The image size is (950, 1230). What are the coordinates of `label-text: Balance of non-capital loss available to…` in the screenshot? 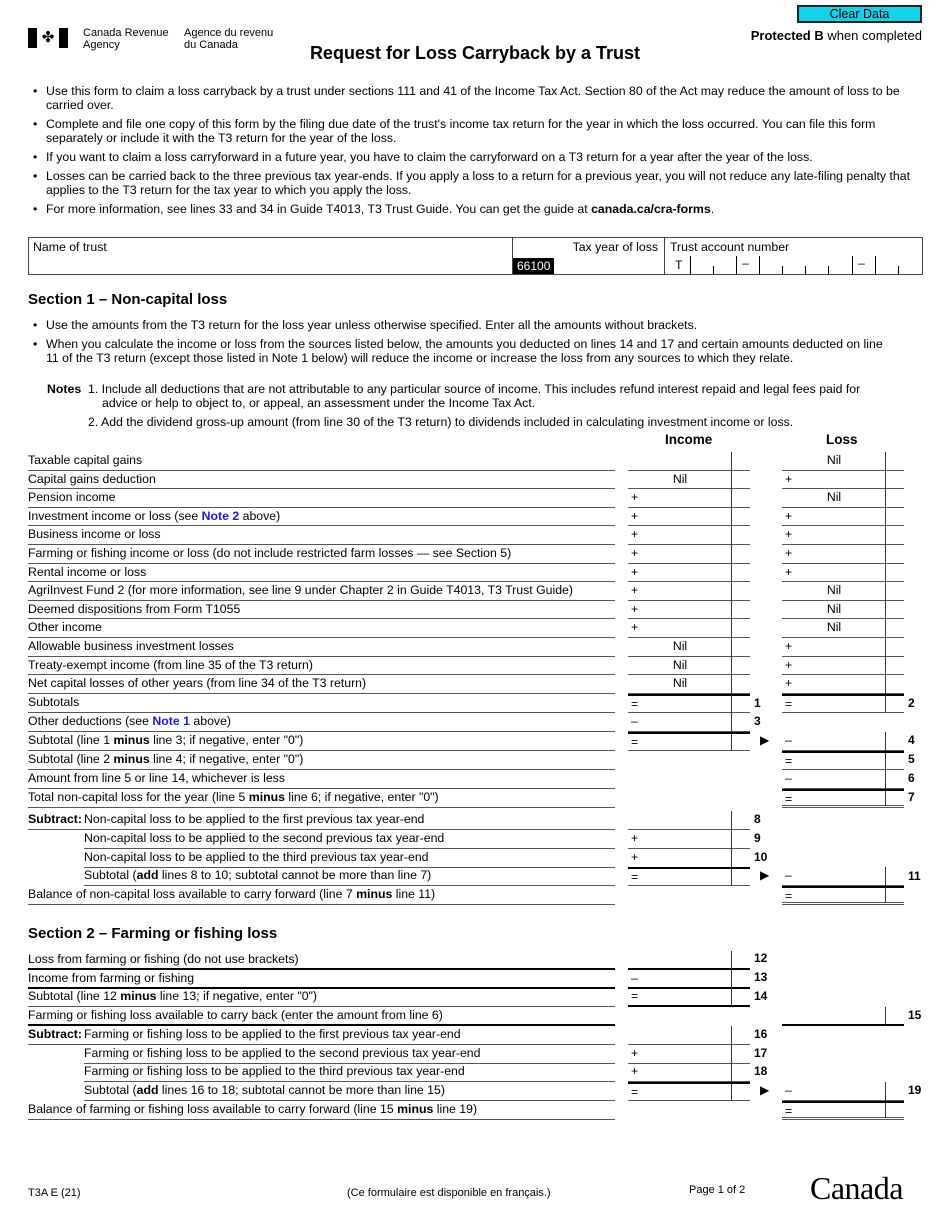 It's located at (192, 894).